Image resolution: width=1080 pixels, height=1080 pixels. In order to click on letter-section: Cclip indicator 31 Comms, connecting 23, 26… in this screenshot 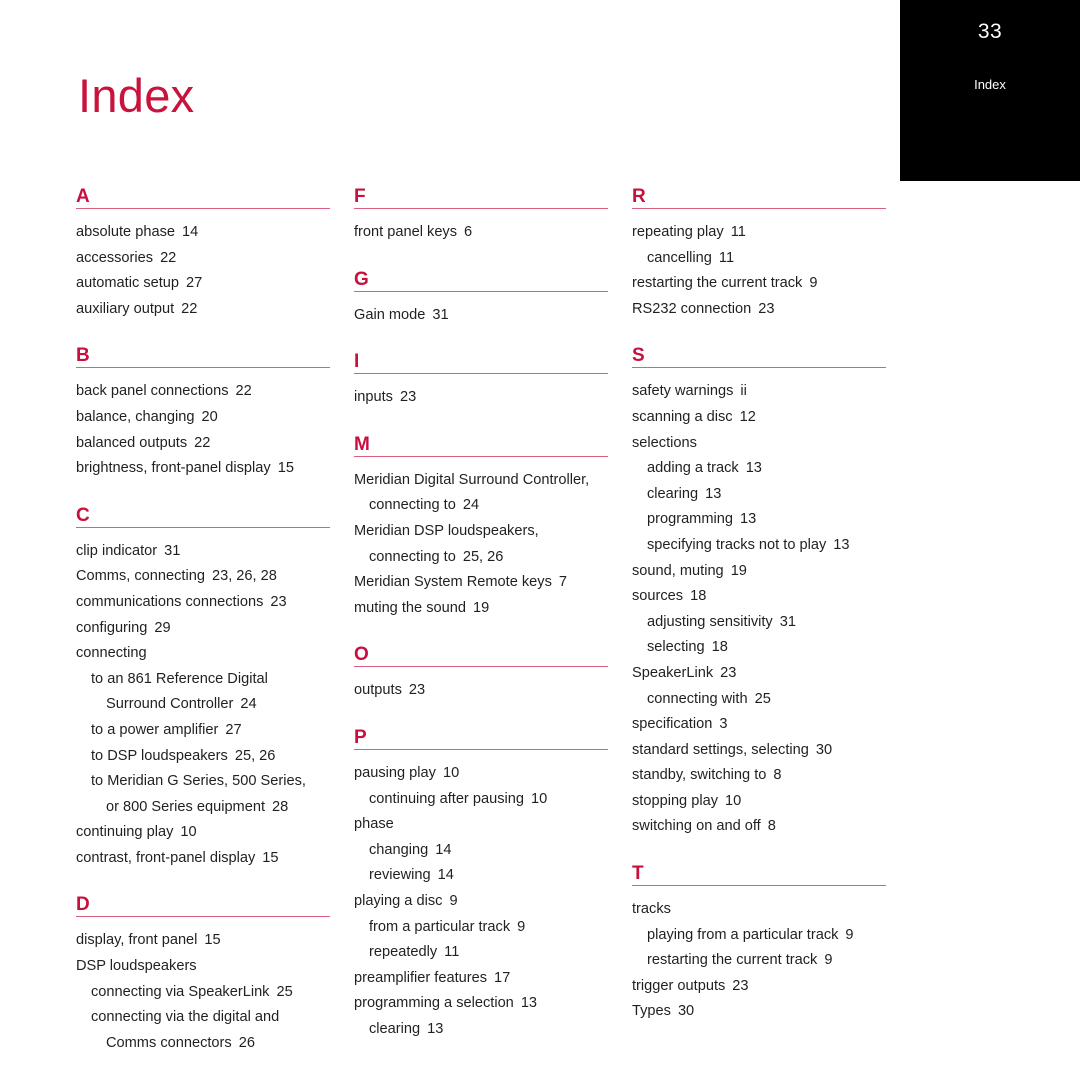, I will do `click(203, 688)`.